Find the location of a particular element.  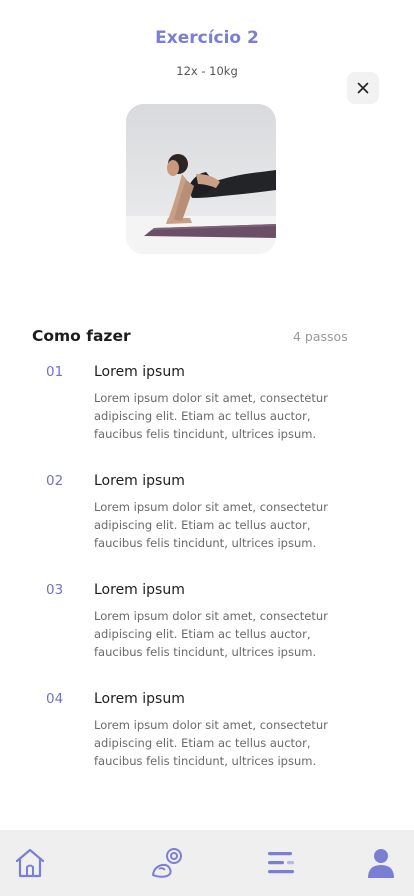

menu-icon is located at coordinates (281, 863).